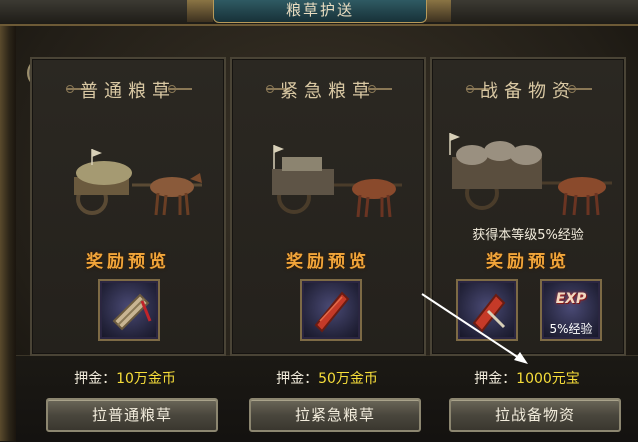  What do you see at coordinates (132, 415) in the screenshot?
I see `pull-normal-grain-button: 拉普通粮草` at bounding box center [132, 415].